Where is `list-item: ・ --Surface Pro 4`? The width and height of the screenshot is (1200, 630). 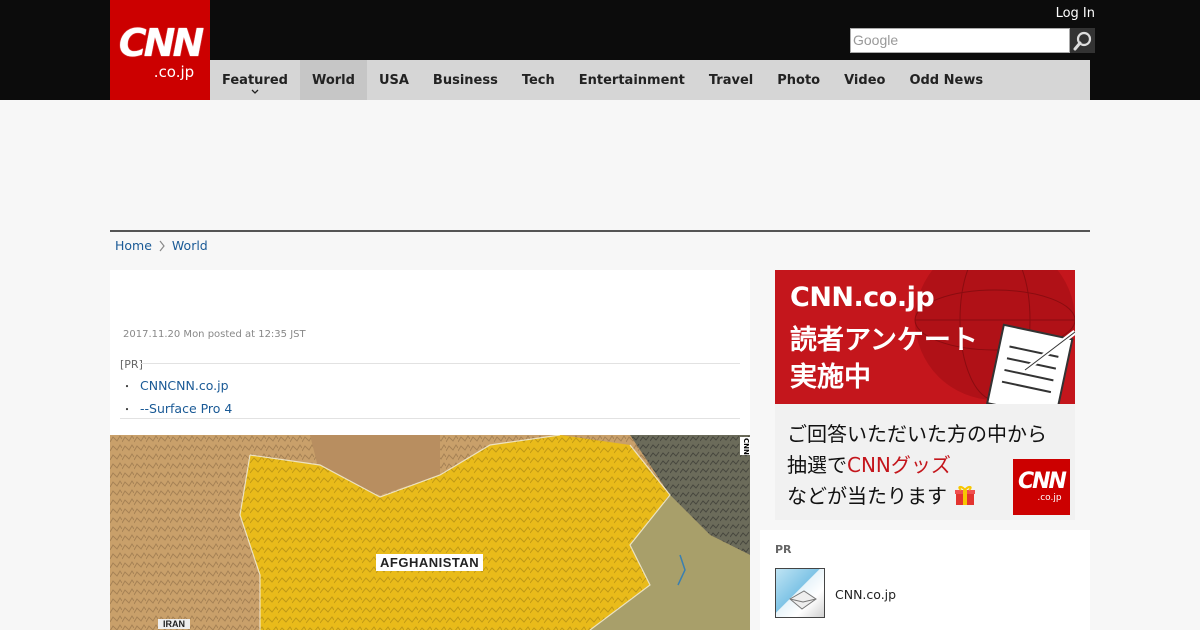
list-item: ・ --Surface Pro 4 is located at coordinates (177, 408).